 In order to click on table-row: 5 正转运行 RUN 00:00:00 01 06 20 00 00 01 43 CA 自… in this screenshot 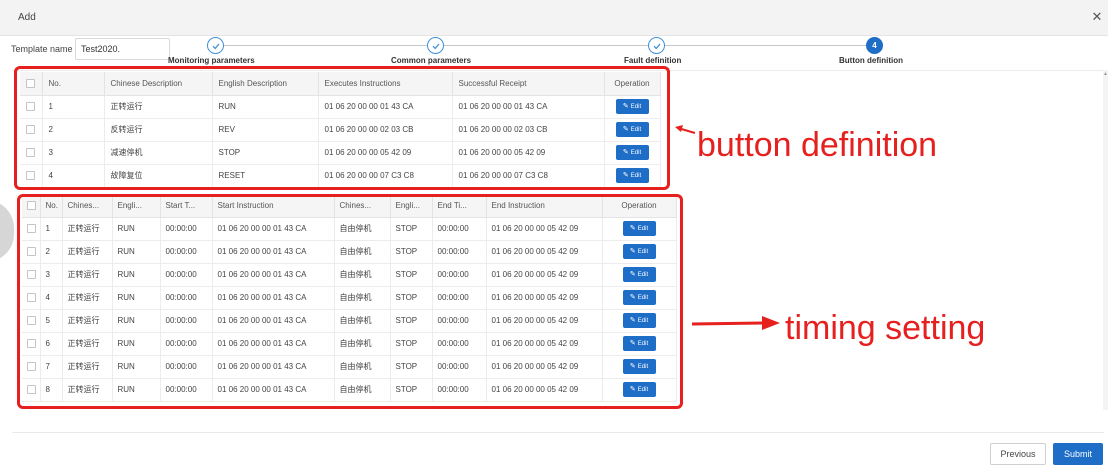, I will do `click(349, 321)`.